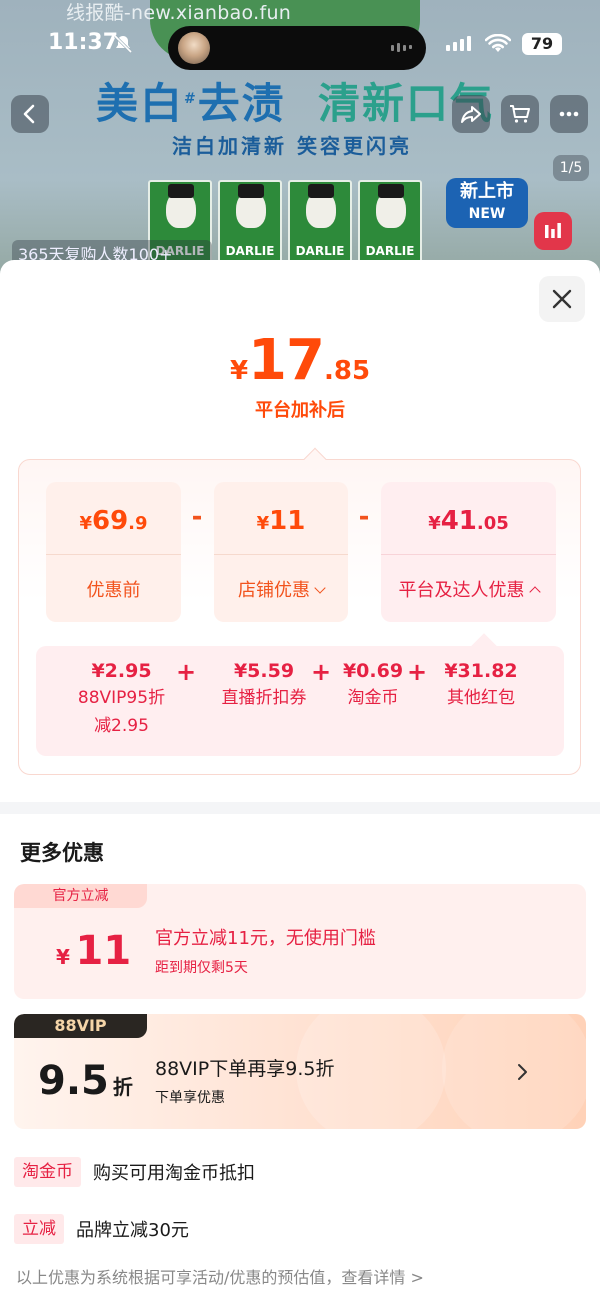  I want to click on original-price-amount: ¥69.9, so click(113, 521).